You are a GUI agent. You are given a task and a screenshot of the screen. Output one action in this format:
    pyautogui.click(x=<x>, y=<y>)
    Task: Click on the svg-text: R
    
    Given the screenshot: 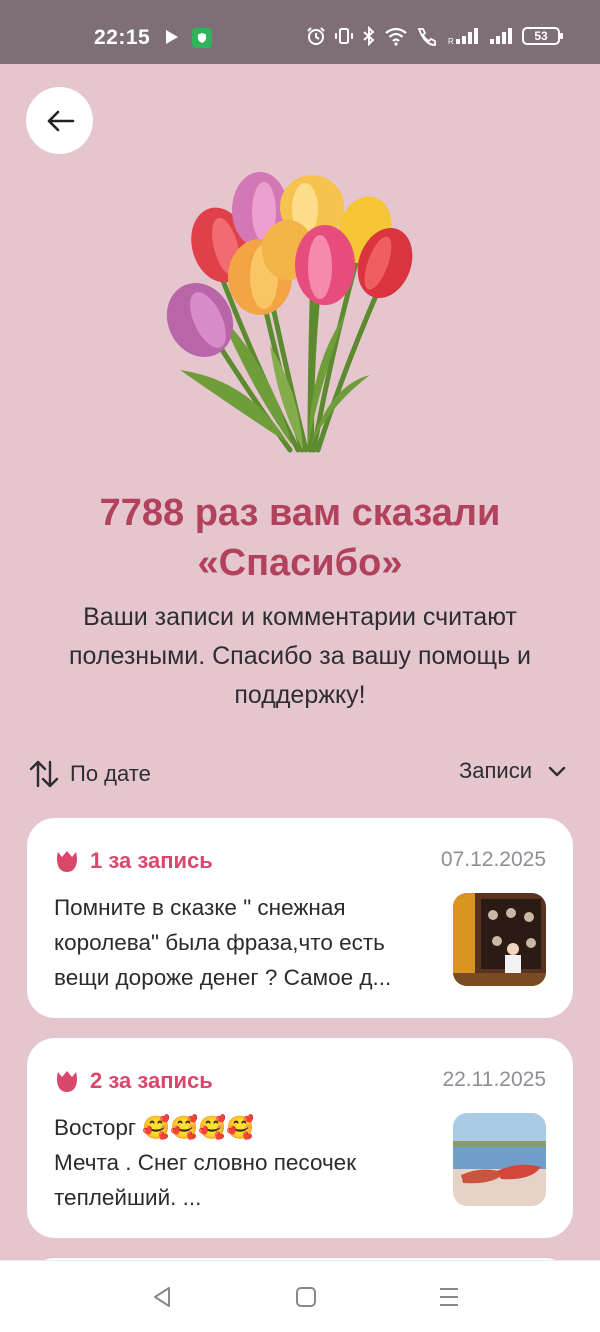 What is the action you would take?
    pyautogui.click(x=451, y=41)
    